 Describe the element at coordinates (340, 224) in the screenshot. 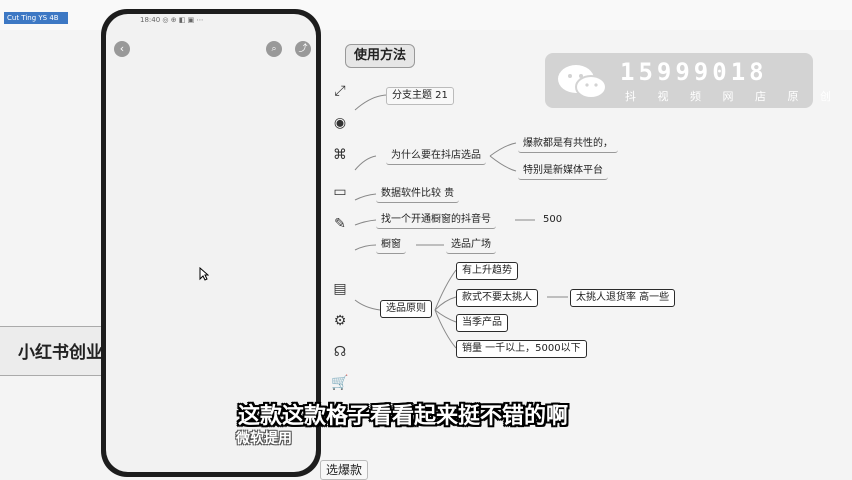

I see `pen-icon: ✎` at that location.